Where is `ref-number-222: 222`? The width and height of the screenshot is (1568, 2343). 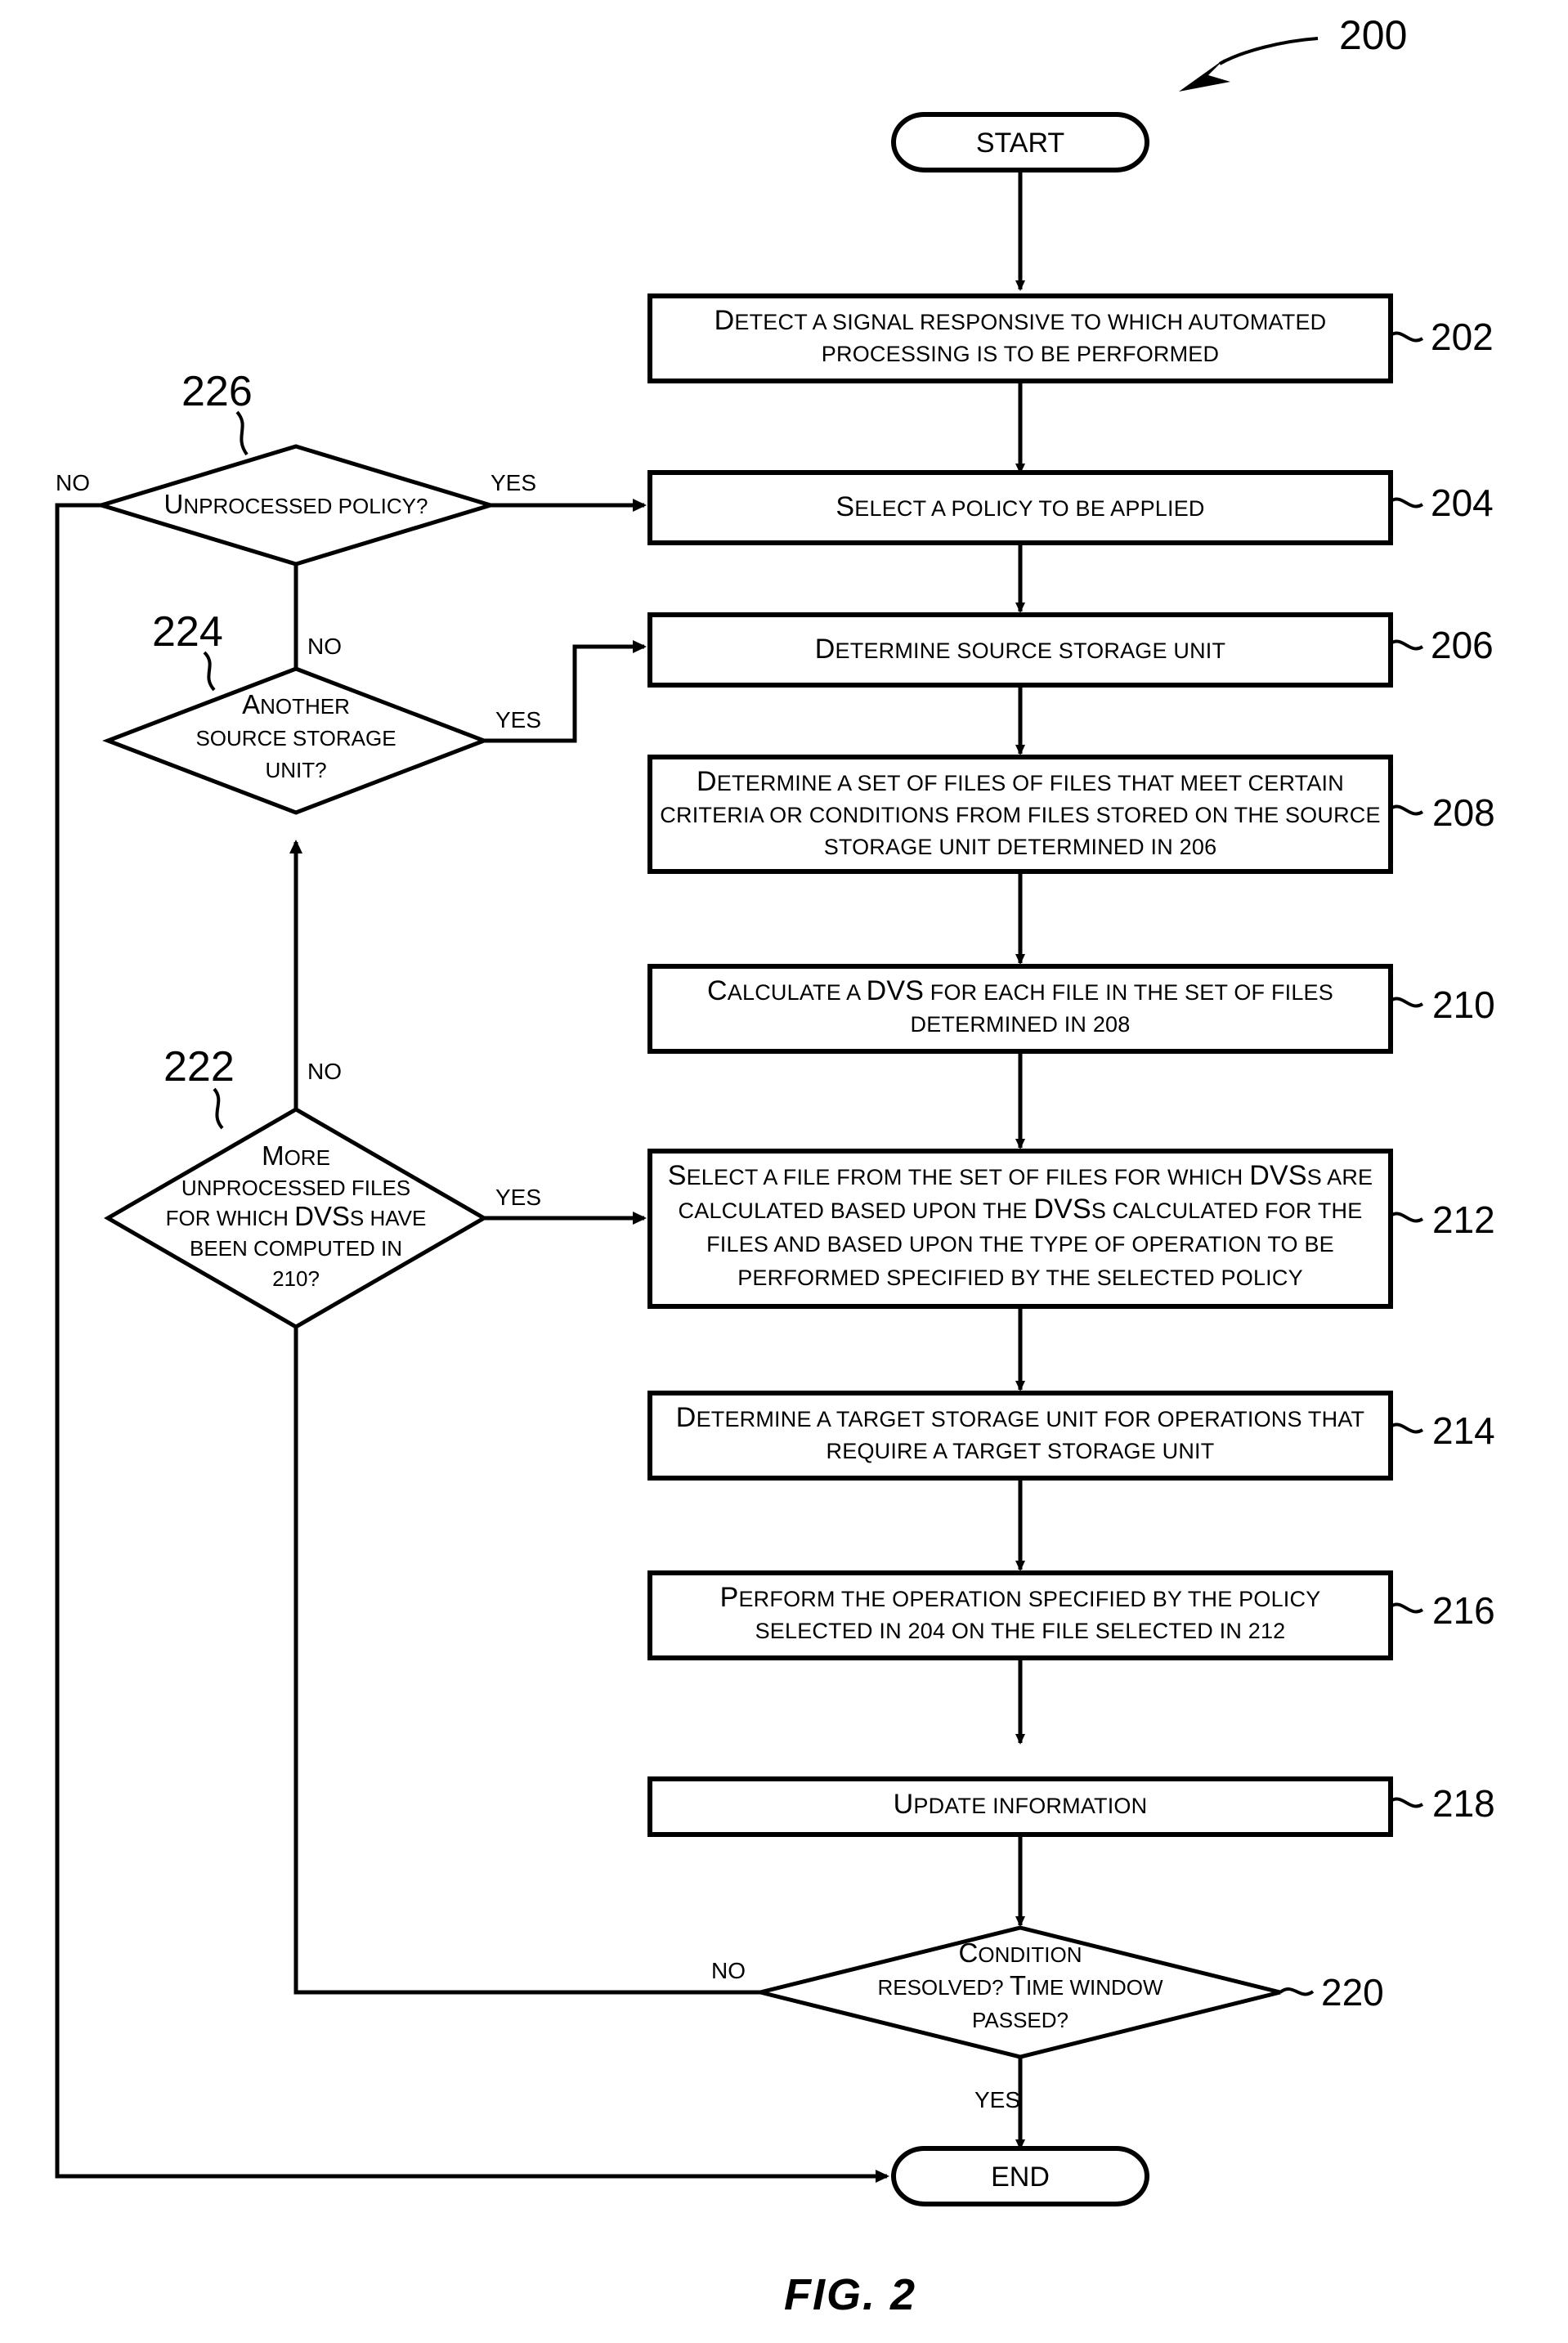 ref-number-222: 222 is located at coordinates (200, 1067).